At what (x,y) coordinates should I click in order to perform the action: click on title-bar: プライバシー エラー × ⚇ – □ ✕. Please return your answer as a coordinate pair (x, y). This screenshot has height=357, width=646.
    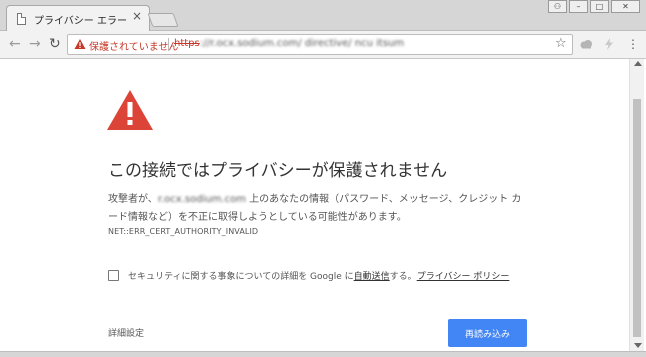
    Looking at the image, I should click on (323, 16).